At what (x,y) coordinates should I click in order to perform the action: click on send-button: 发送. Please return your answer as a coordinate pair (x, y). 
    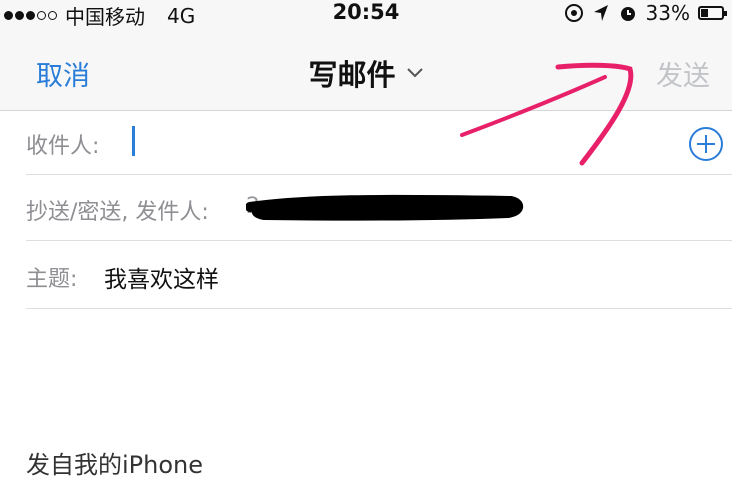
    Looking at the image, I should click on (683, 73).